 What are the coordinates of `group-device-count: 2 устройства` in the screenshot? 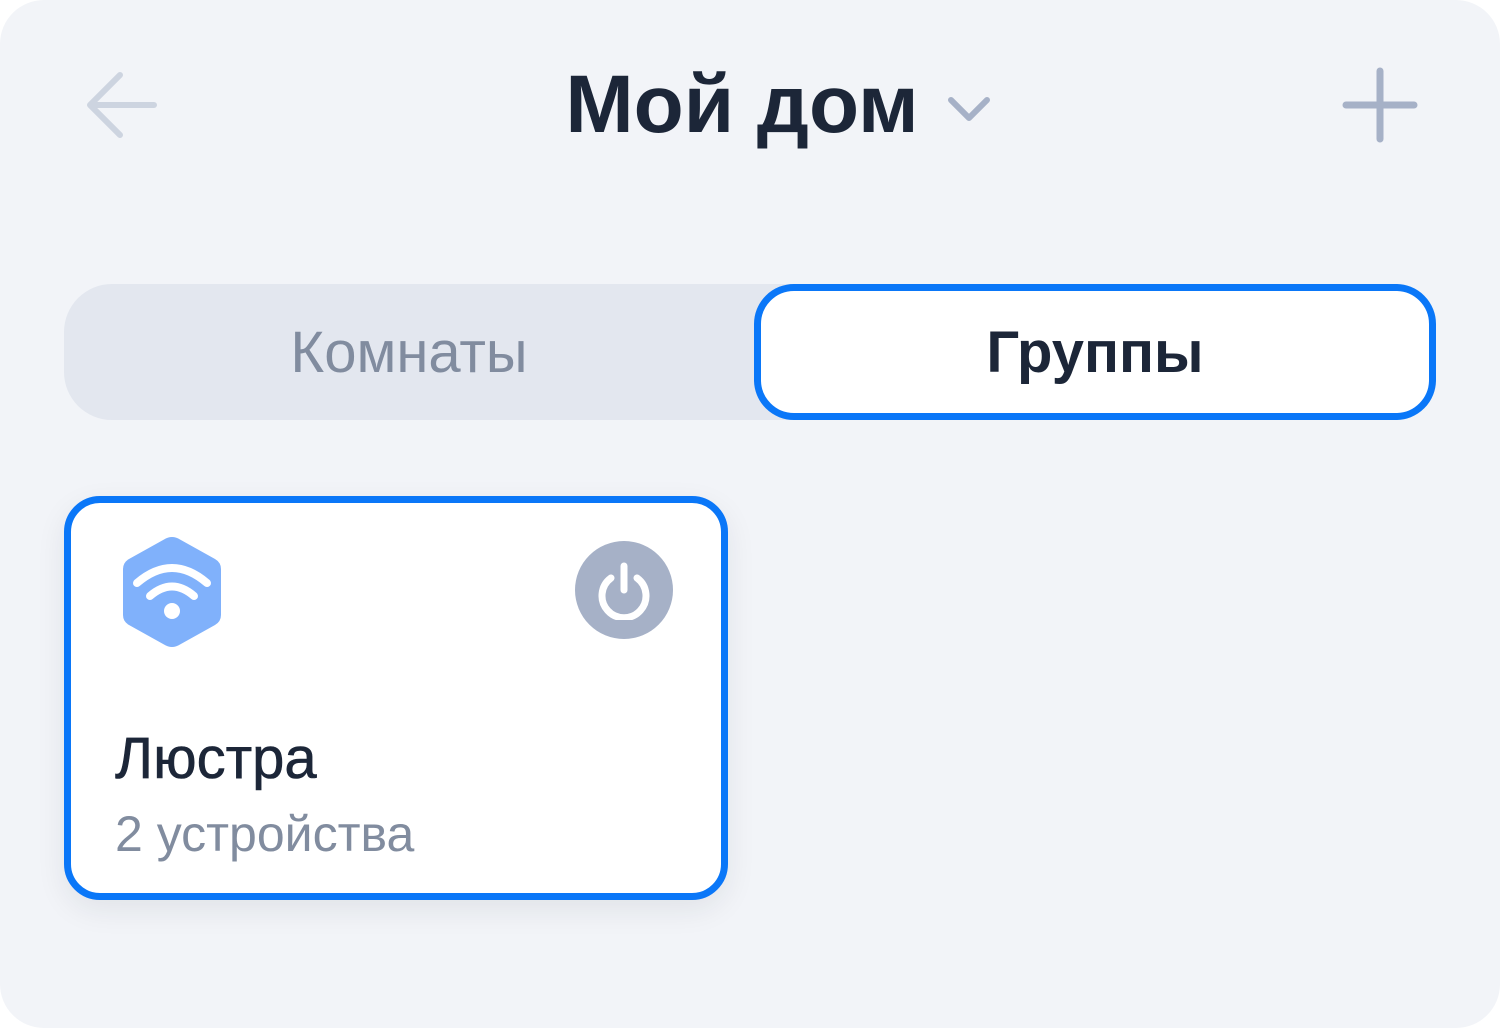 It's located at (265, 834).